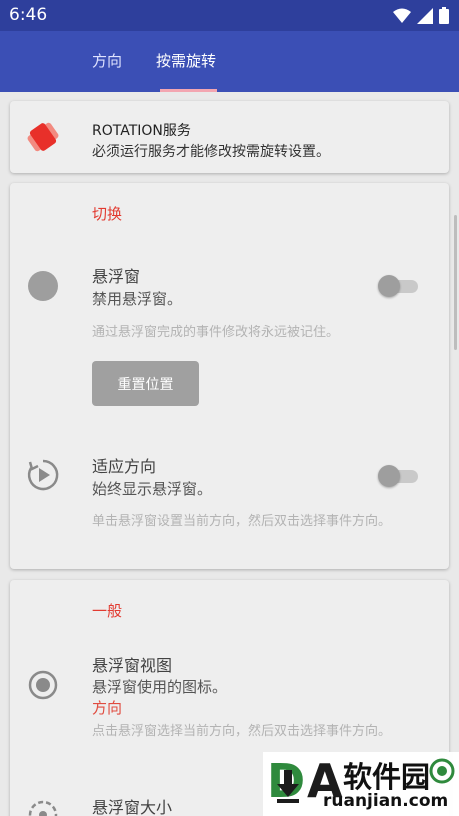  What do you see at coordinates (107, 708) in the screenshot?
I see `floating-view-value: 方向` at bounding box center [107, 708].